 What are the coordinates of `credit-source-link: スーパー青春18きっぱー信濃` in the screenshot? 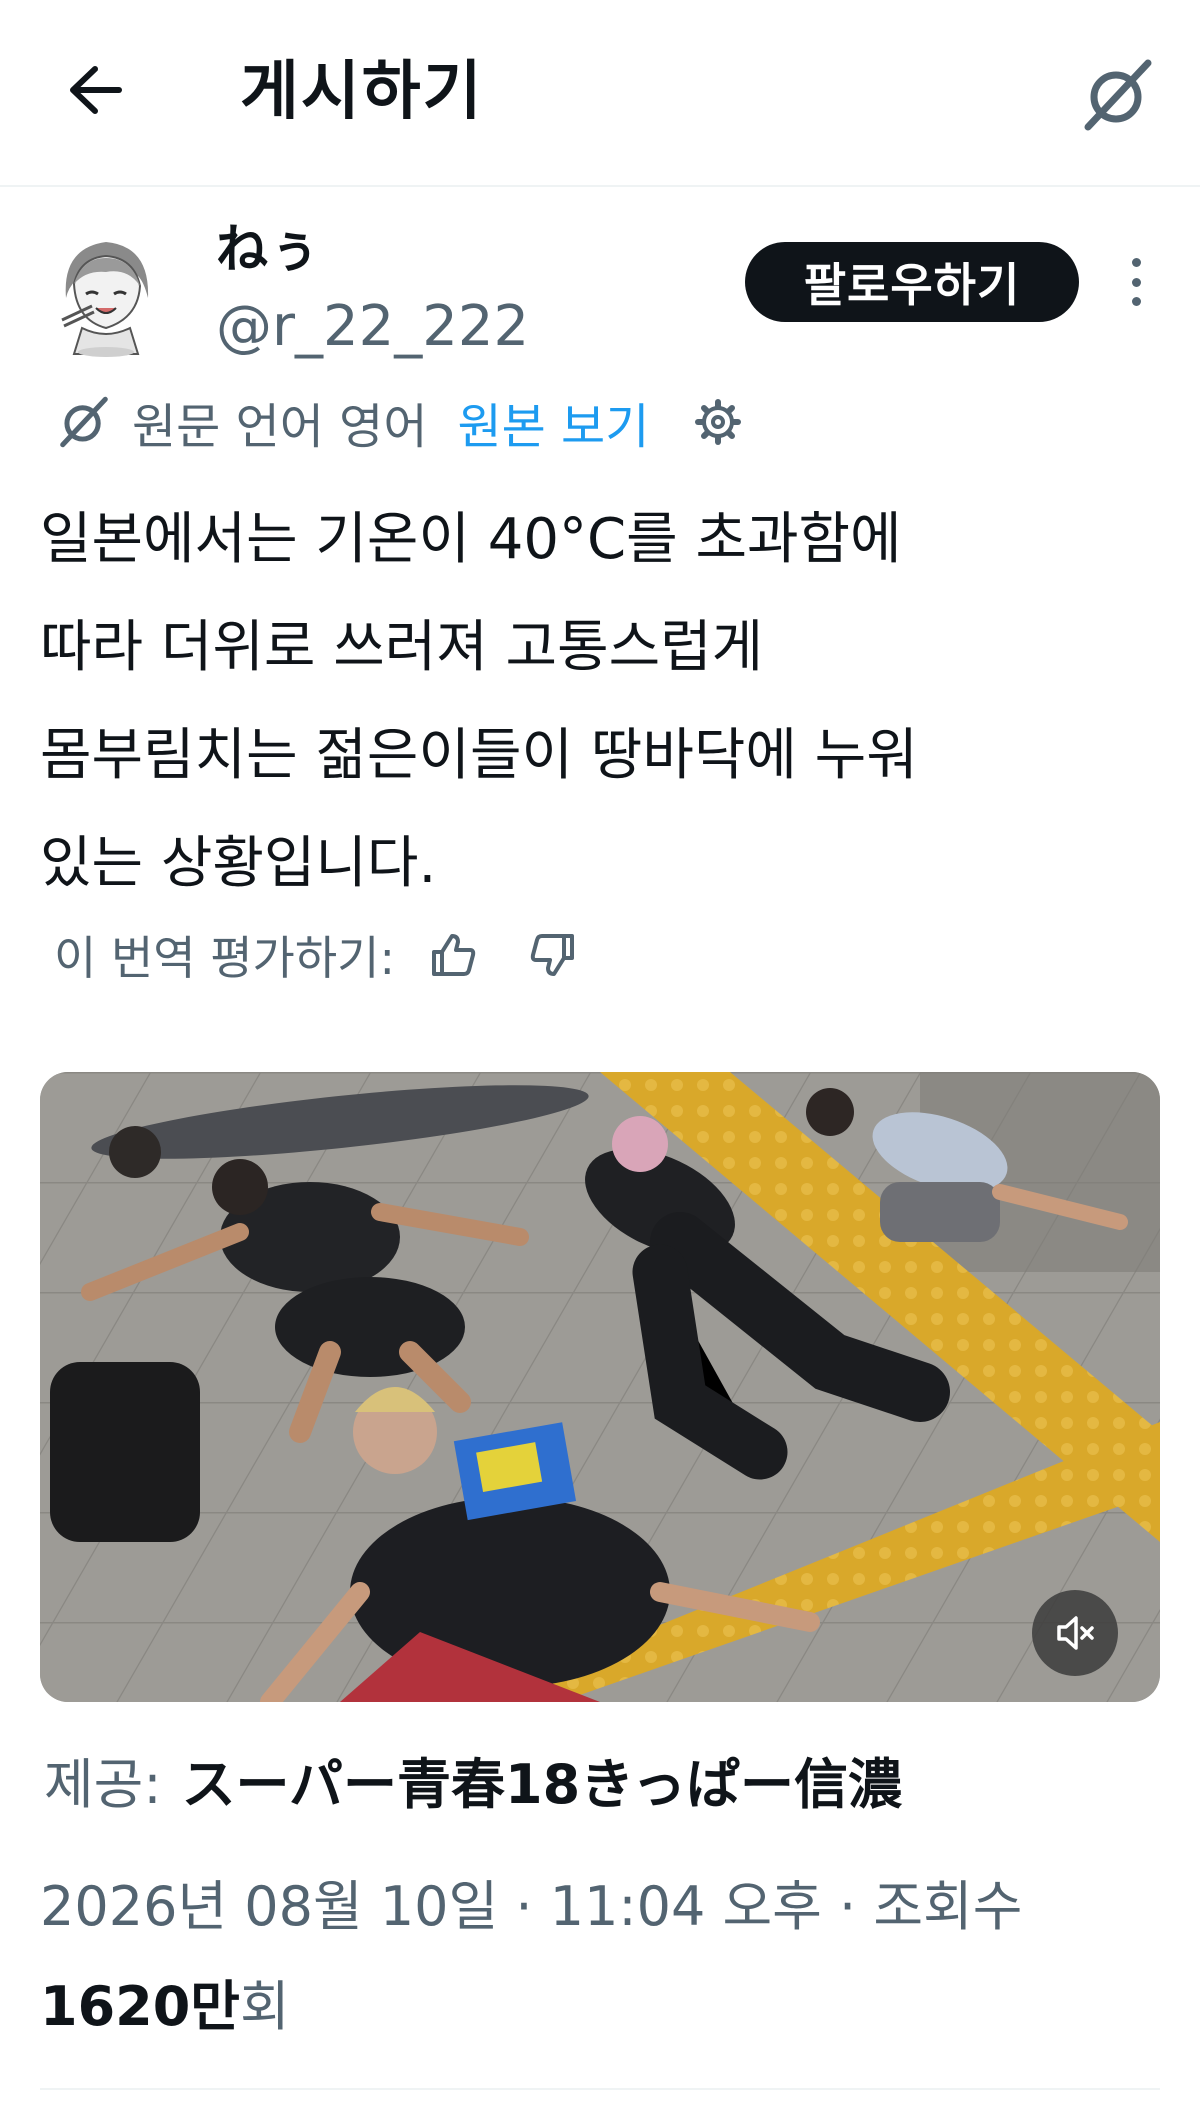 It's located at (542, 1779).